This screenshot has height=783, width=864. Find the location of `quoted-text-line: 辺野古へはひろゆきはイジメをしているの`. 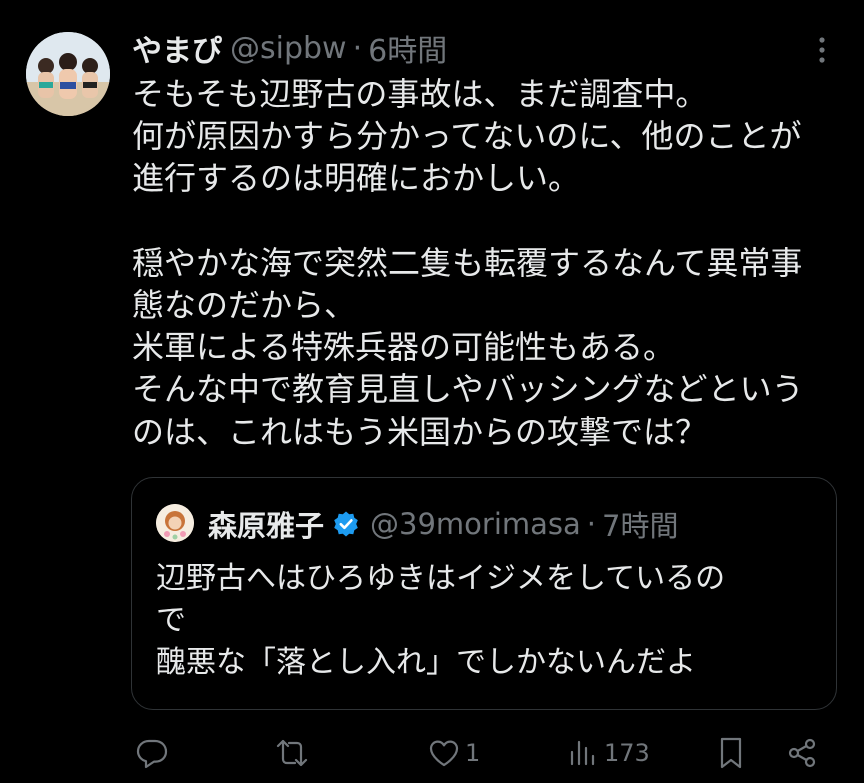

quoted-text-line: 辺野古へはひろゆきはイジメをしているの is located at coordinates (441, 578).